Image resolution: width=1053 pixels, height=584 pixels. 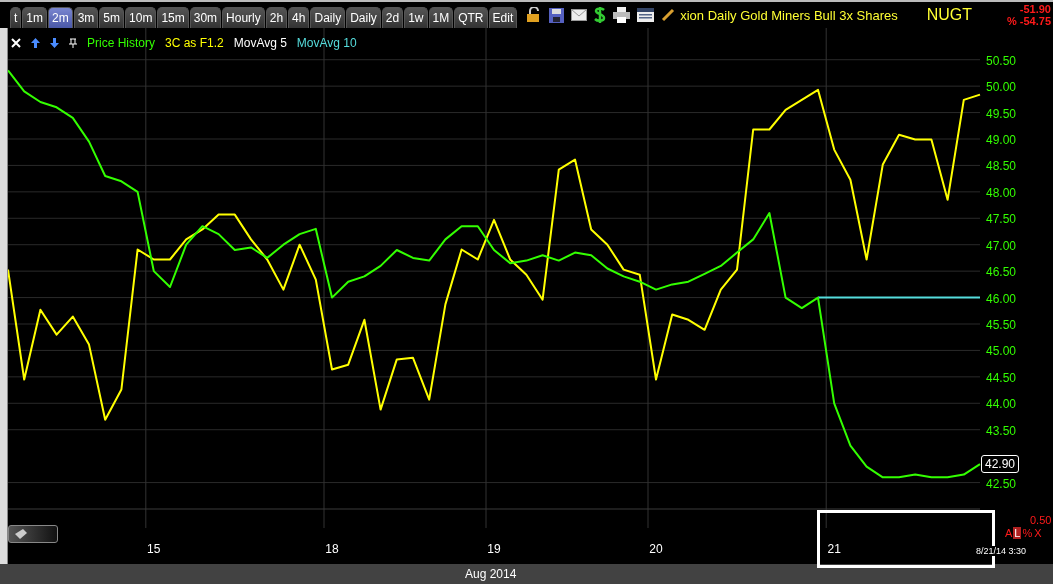 I want to click on pointer-icon, so click(x=21, y=534).